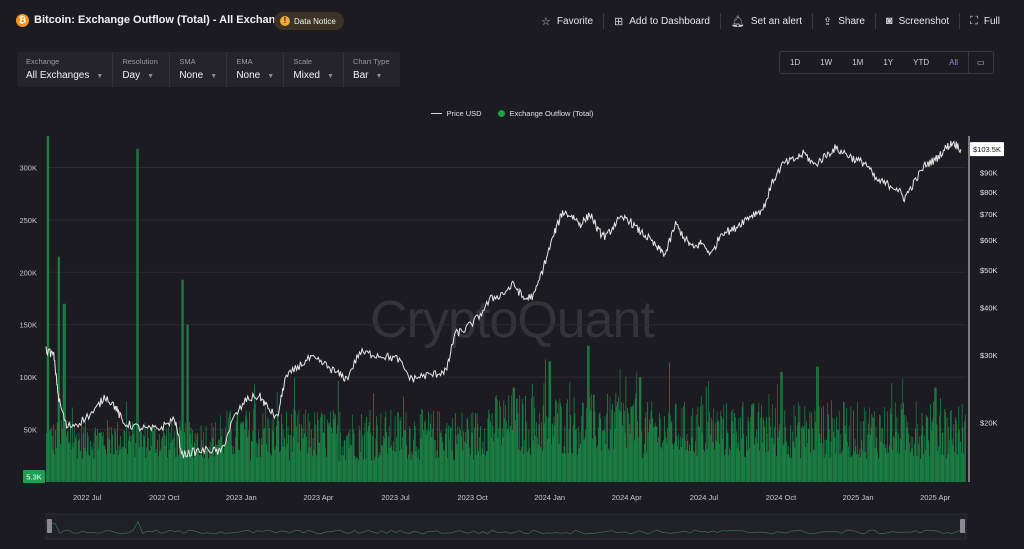 The width and height of the screenshot is (1024, 549). I want to click on x-axis-tick-label: 2024 Jan, so click(549, 497).